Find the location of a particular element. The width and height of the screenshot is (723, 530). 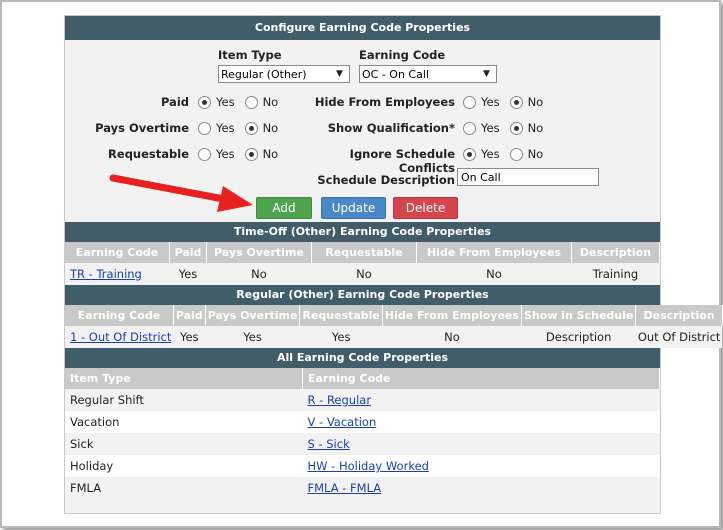

earning-code-cell: FMLA - FMLA is located at coordinates (481, 488).